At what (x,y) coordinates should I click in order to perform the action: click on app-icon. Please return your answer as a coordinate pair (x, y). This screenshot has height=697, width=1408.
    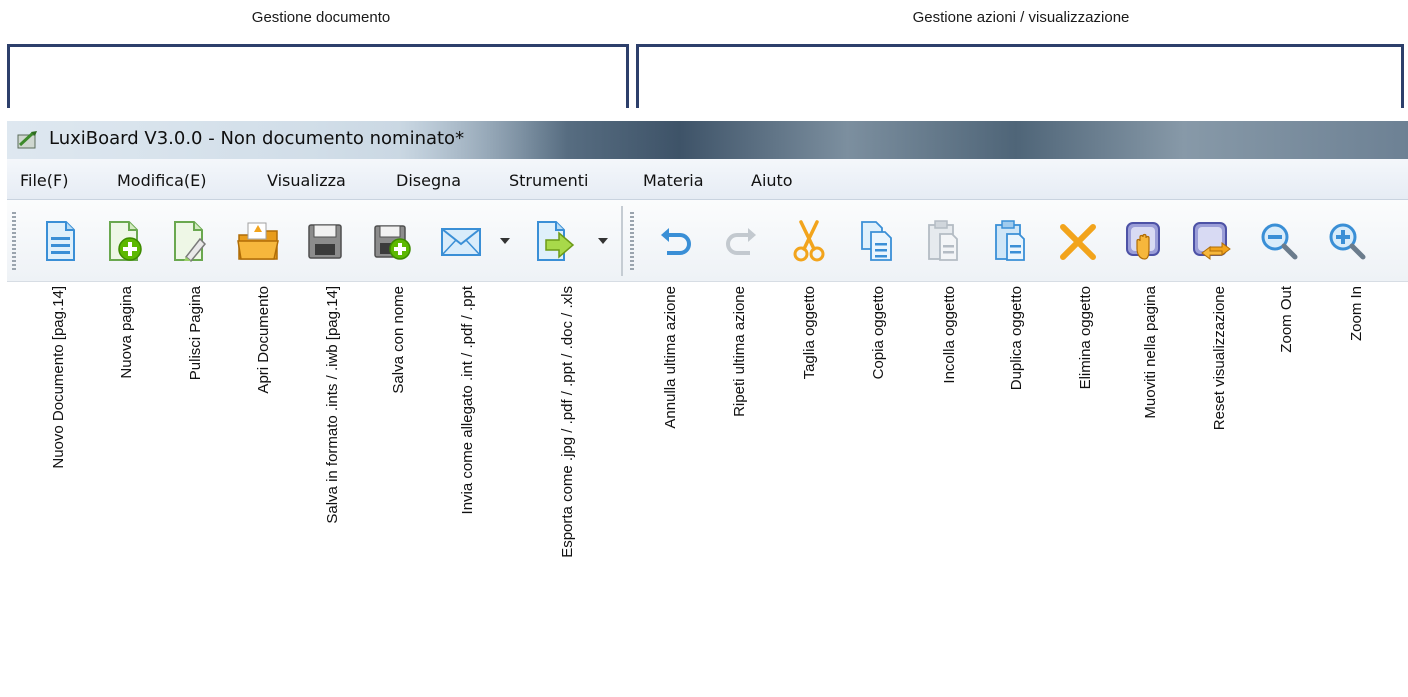
    Looking at the image, I should click on (27, 140).